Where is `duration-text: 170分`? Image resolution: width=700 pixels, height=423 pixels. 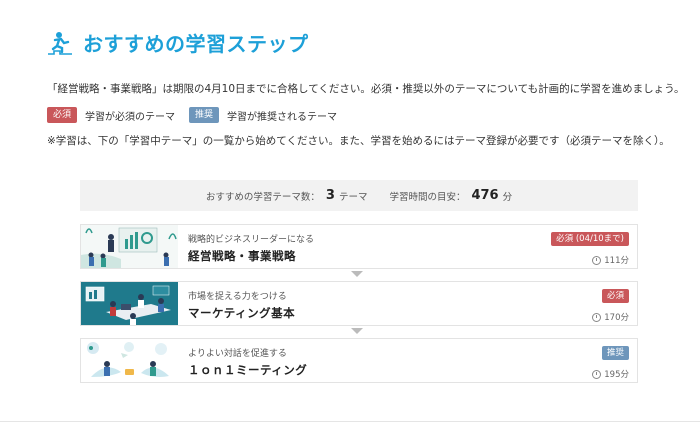 duration-text: 170分 is located at coordinates (616, 318).